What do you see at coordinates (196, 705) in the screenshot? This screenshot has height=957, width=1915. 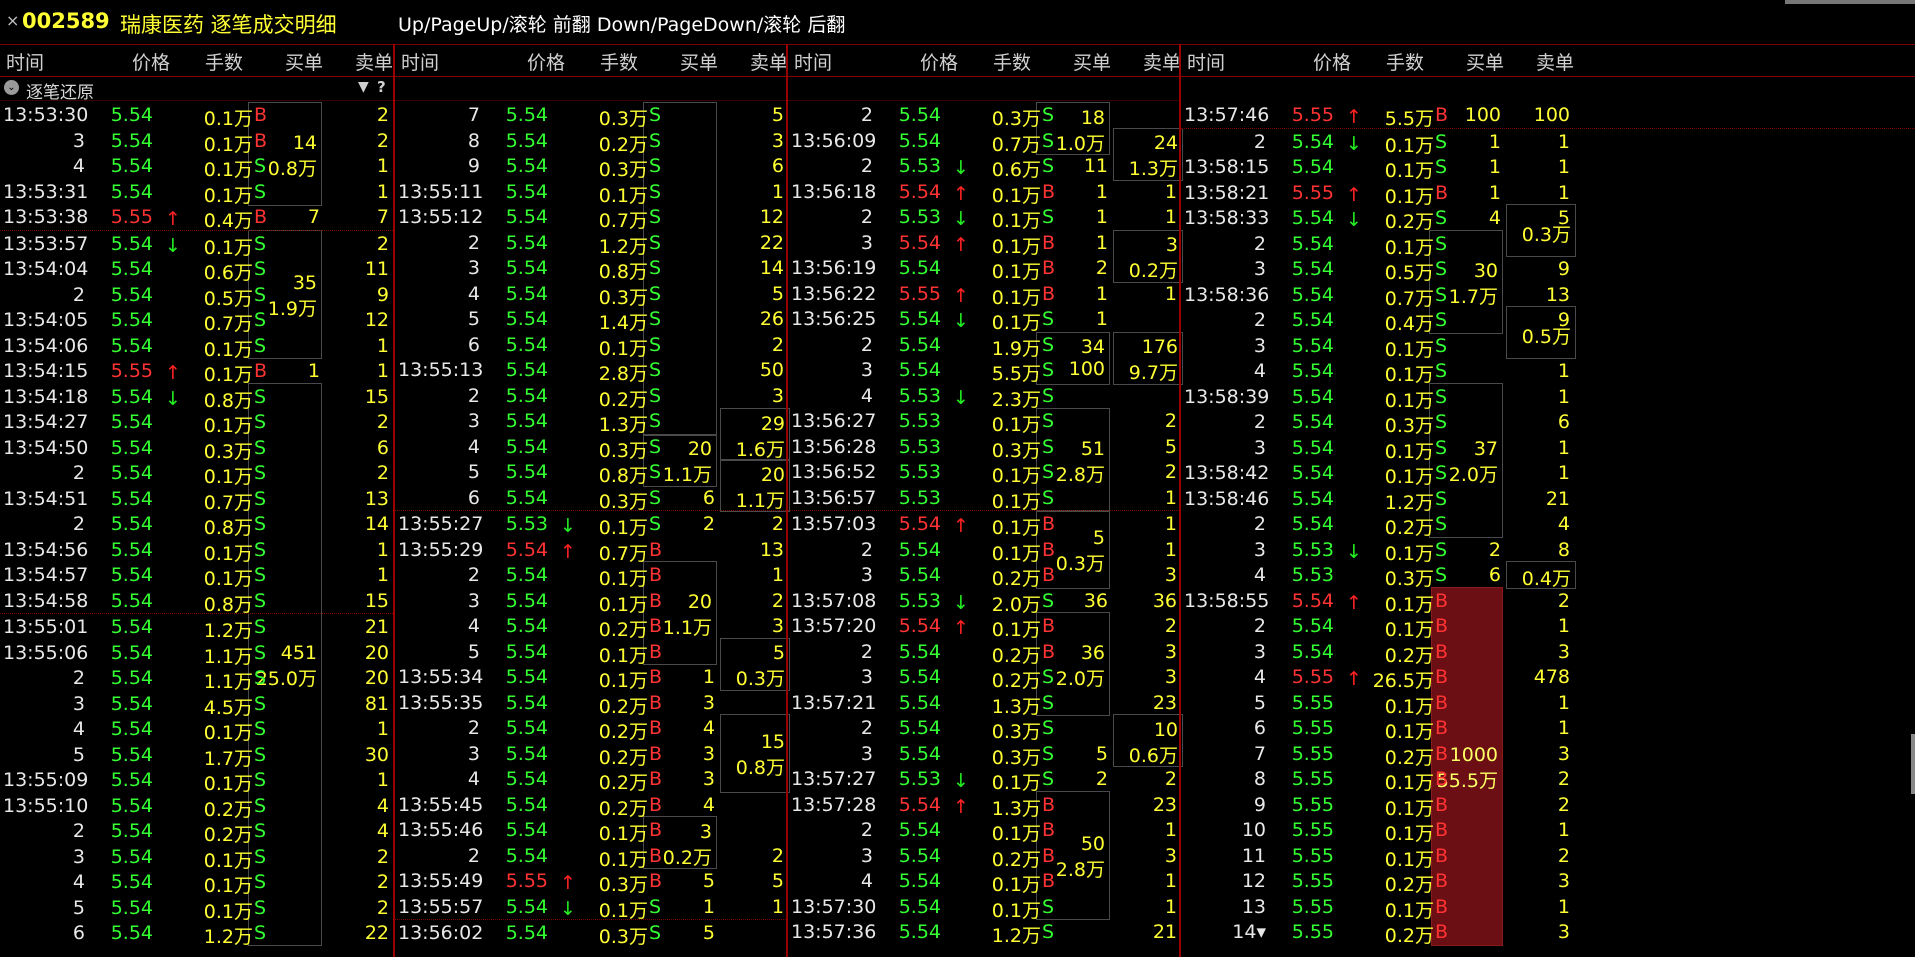 I see `table-row: 3 5.54 4.5万 S 81` at bounding box center [196, 705].